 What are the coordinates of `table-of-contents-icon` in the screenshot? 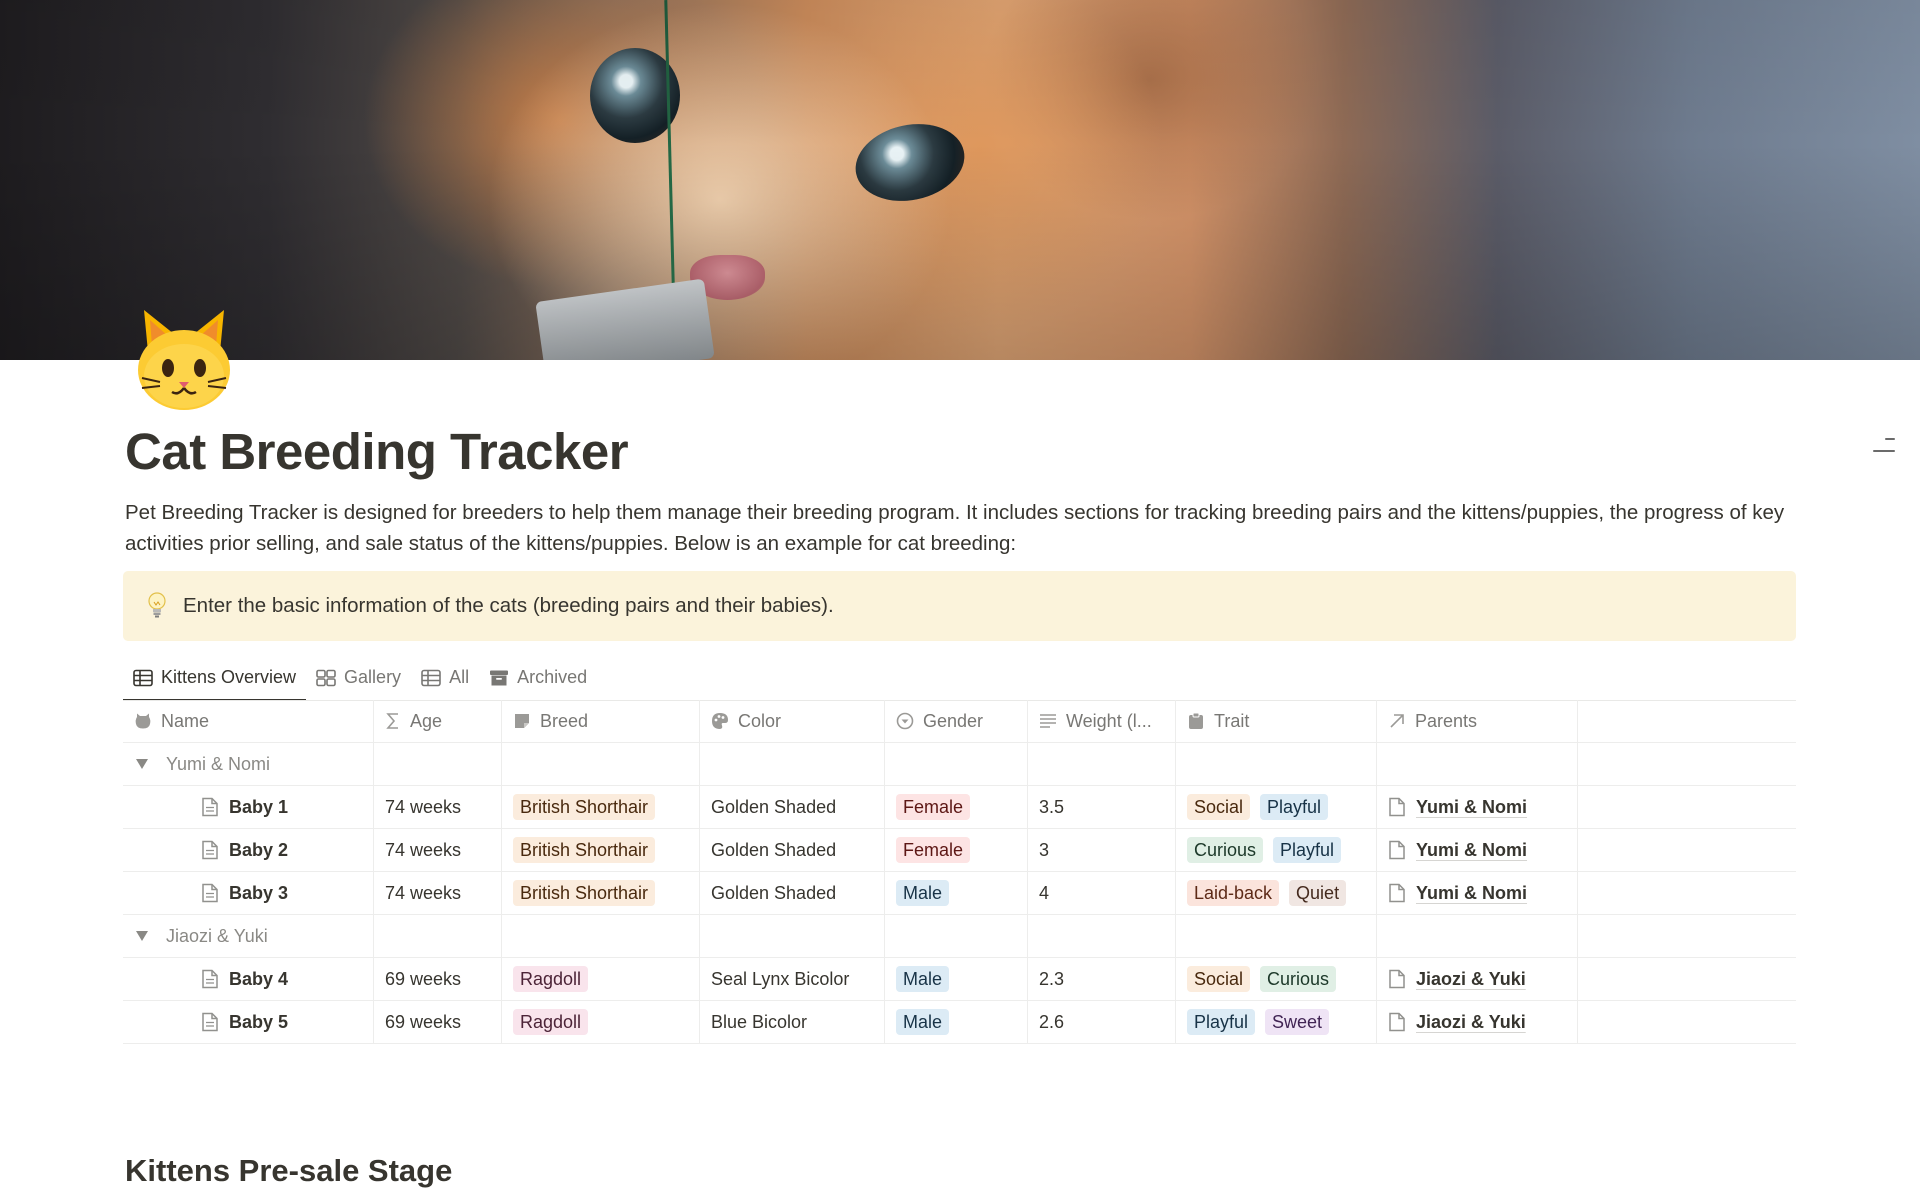 It's located at (1884, 453).